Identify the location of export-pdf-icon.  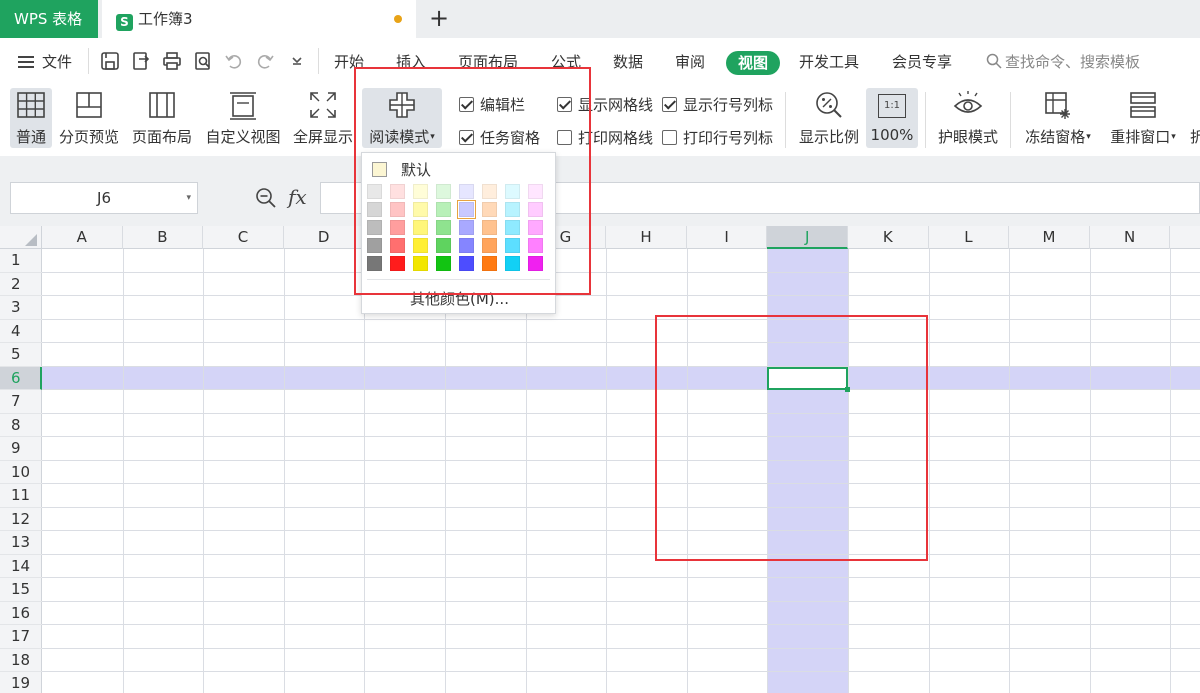
(141, 61).